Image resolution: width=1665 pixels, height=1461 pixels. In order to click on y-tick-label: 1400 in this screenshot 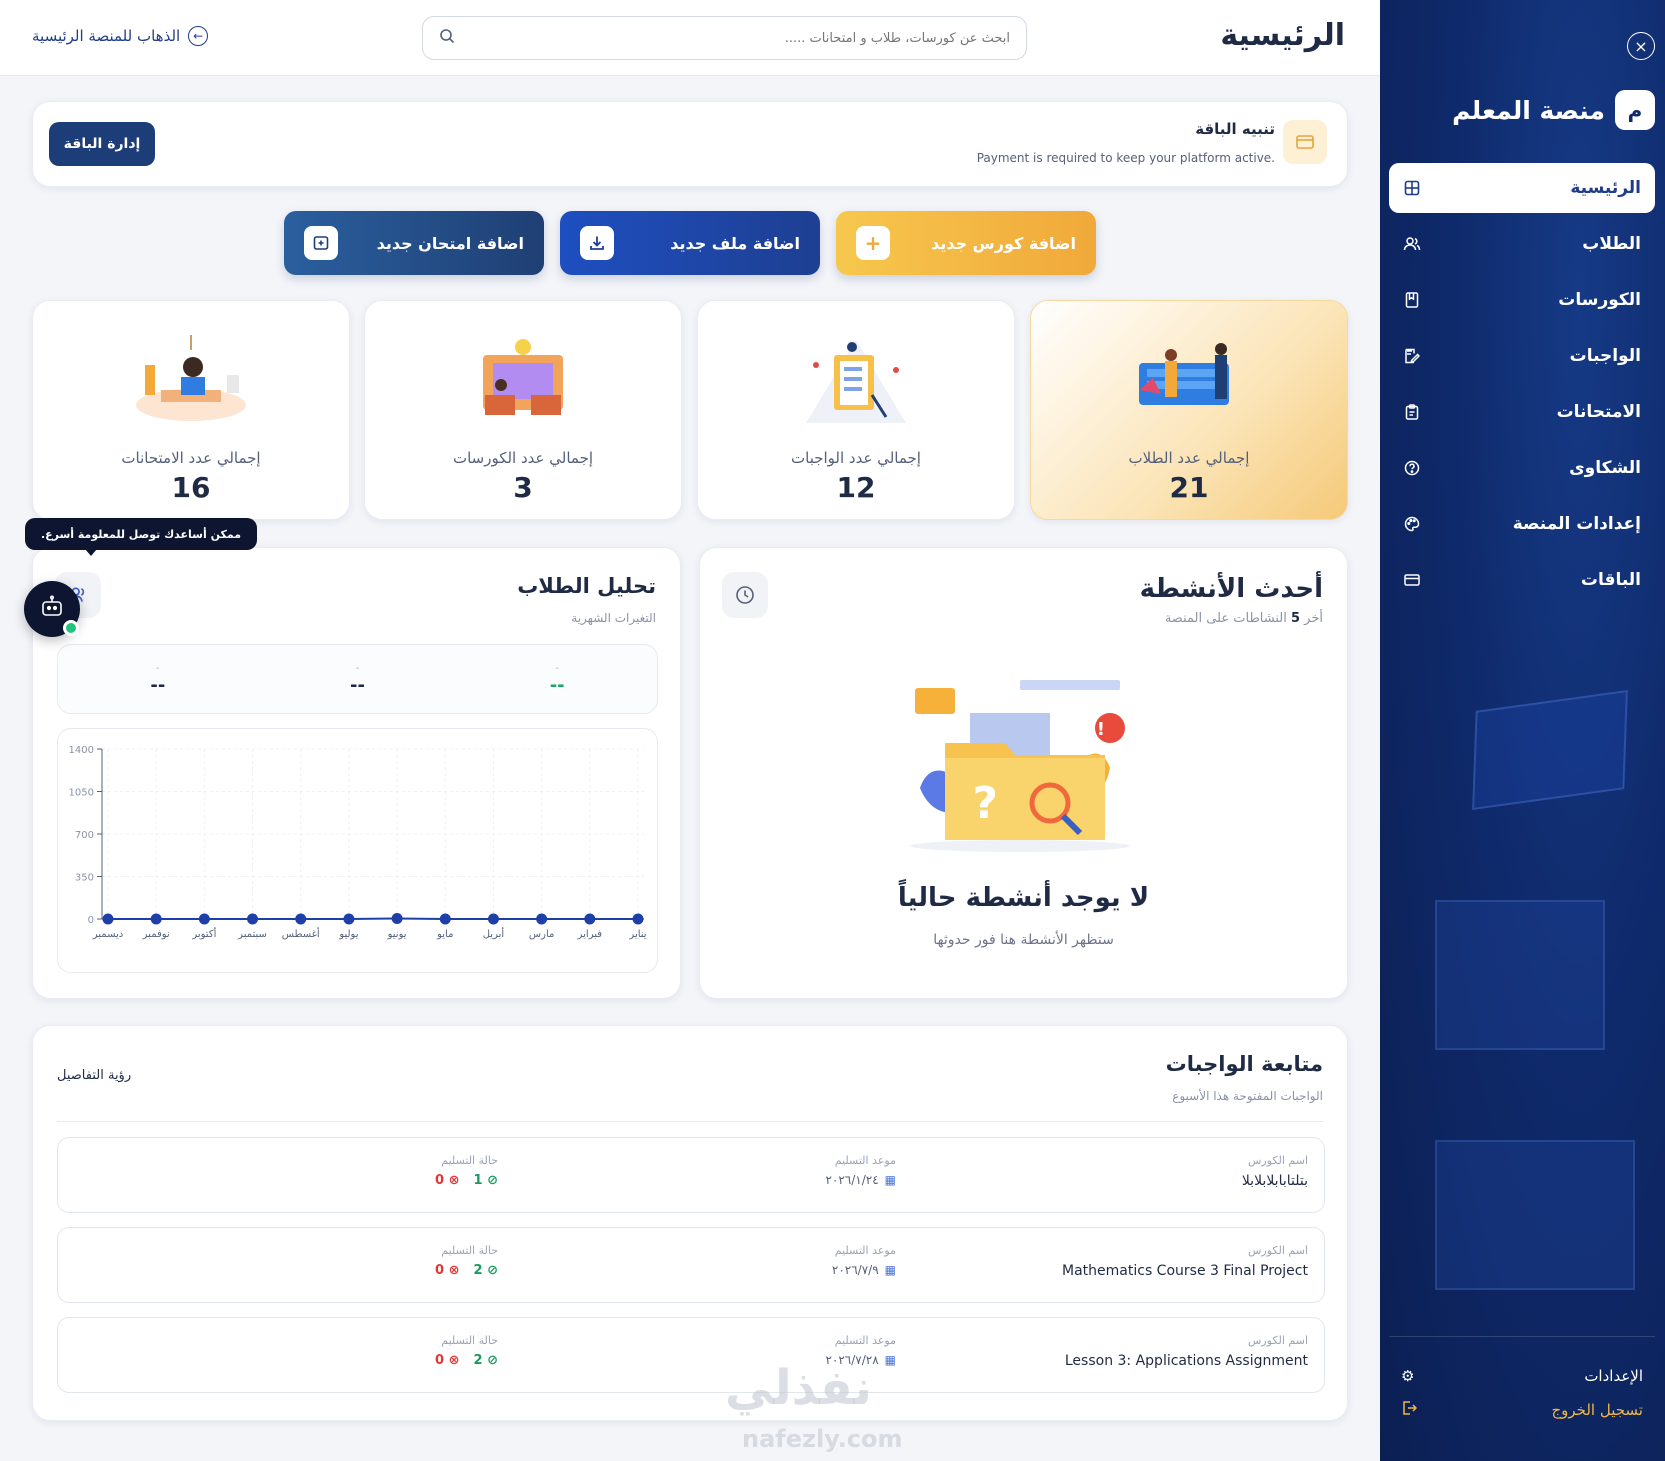, I will do `click(81, 750)`.